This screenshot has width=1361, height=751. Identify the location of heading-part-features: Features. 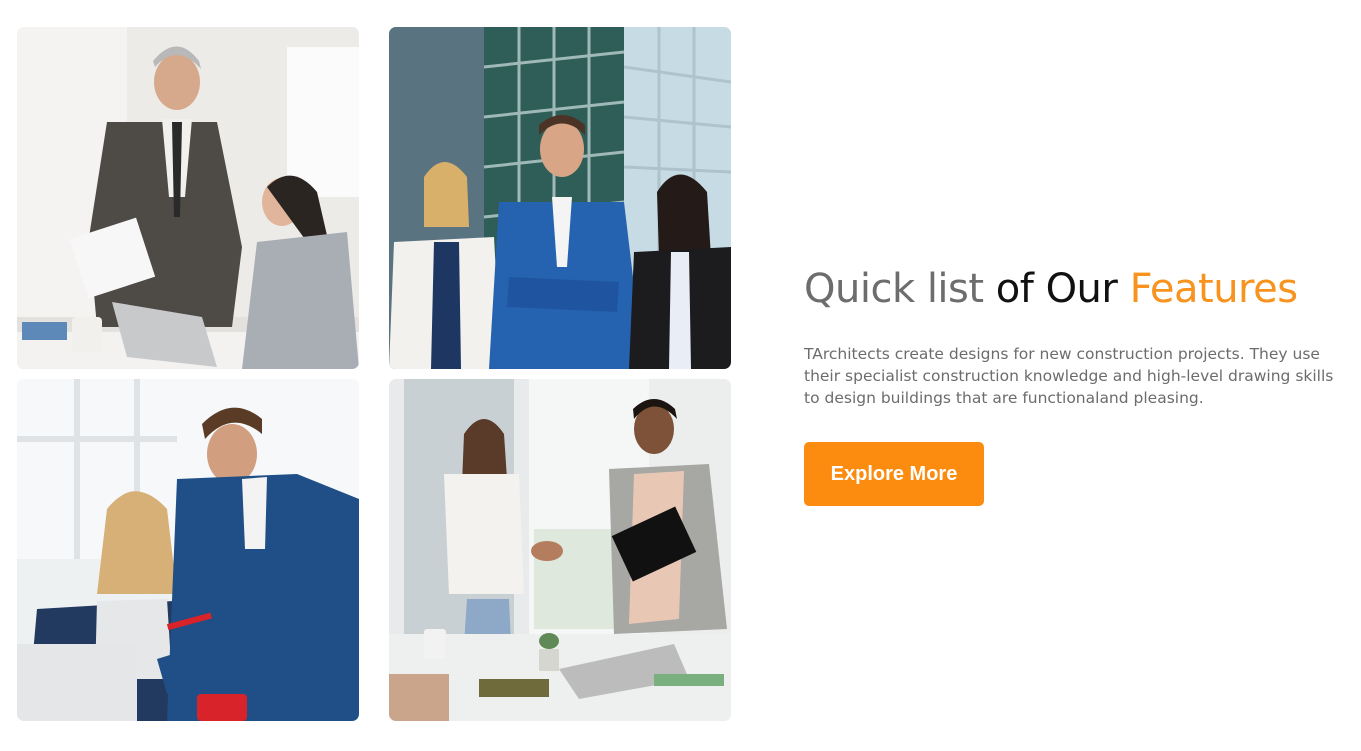
(1214, 289).